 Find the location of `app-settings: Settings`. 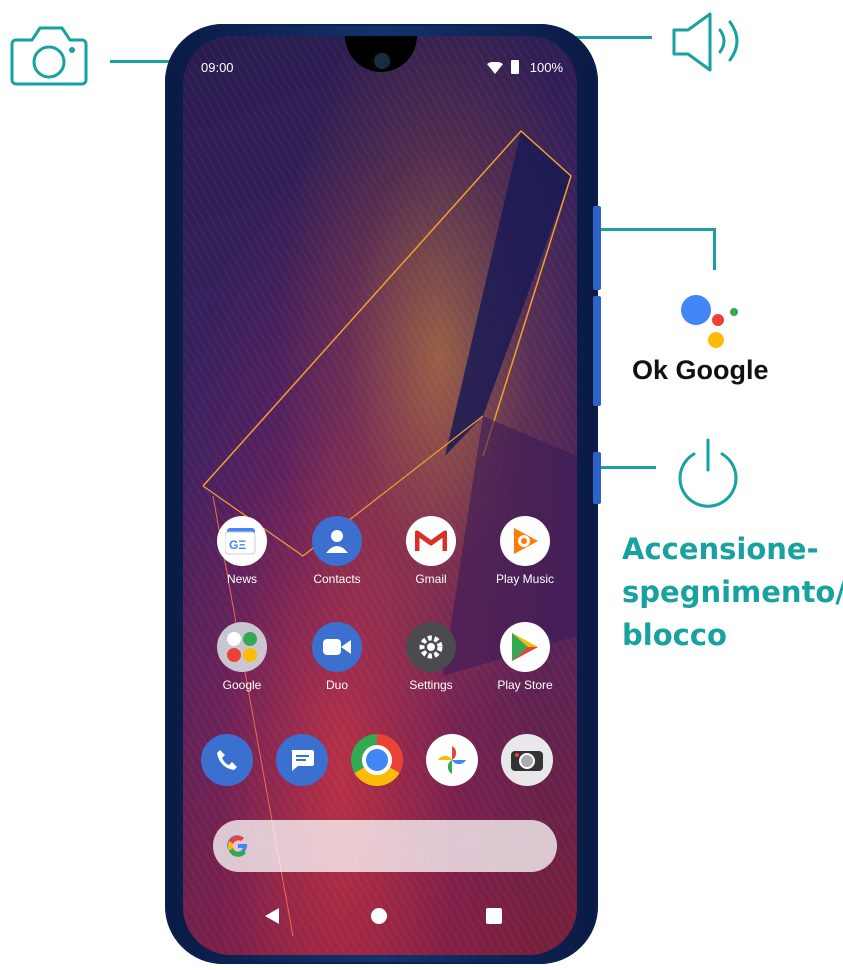

app-settings: Settings is located at coordinates (431, 657).